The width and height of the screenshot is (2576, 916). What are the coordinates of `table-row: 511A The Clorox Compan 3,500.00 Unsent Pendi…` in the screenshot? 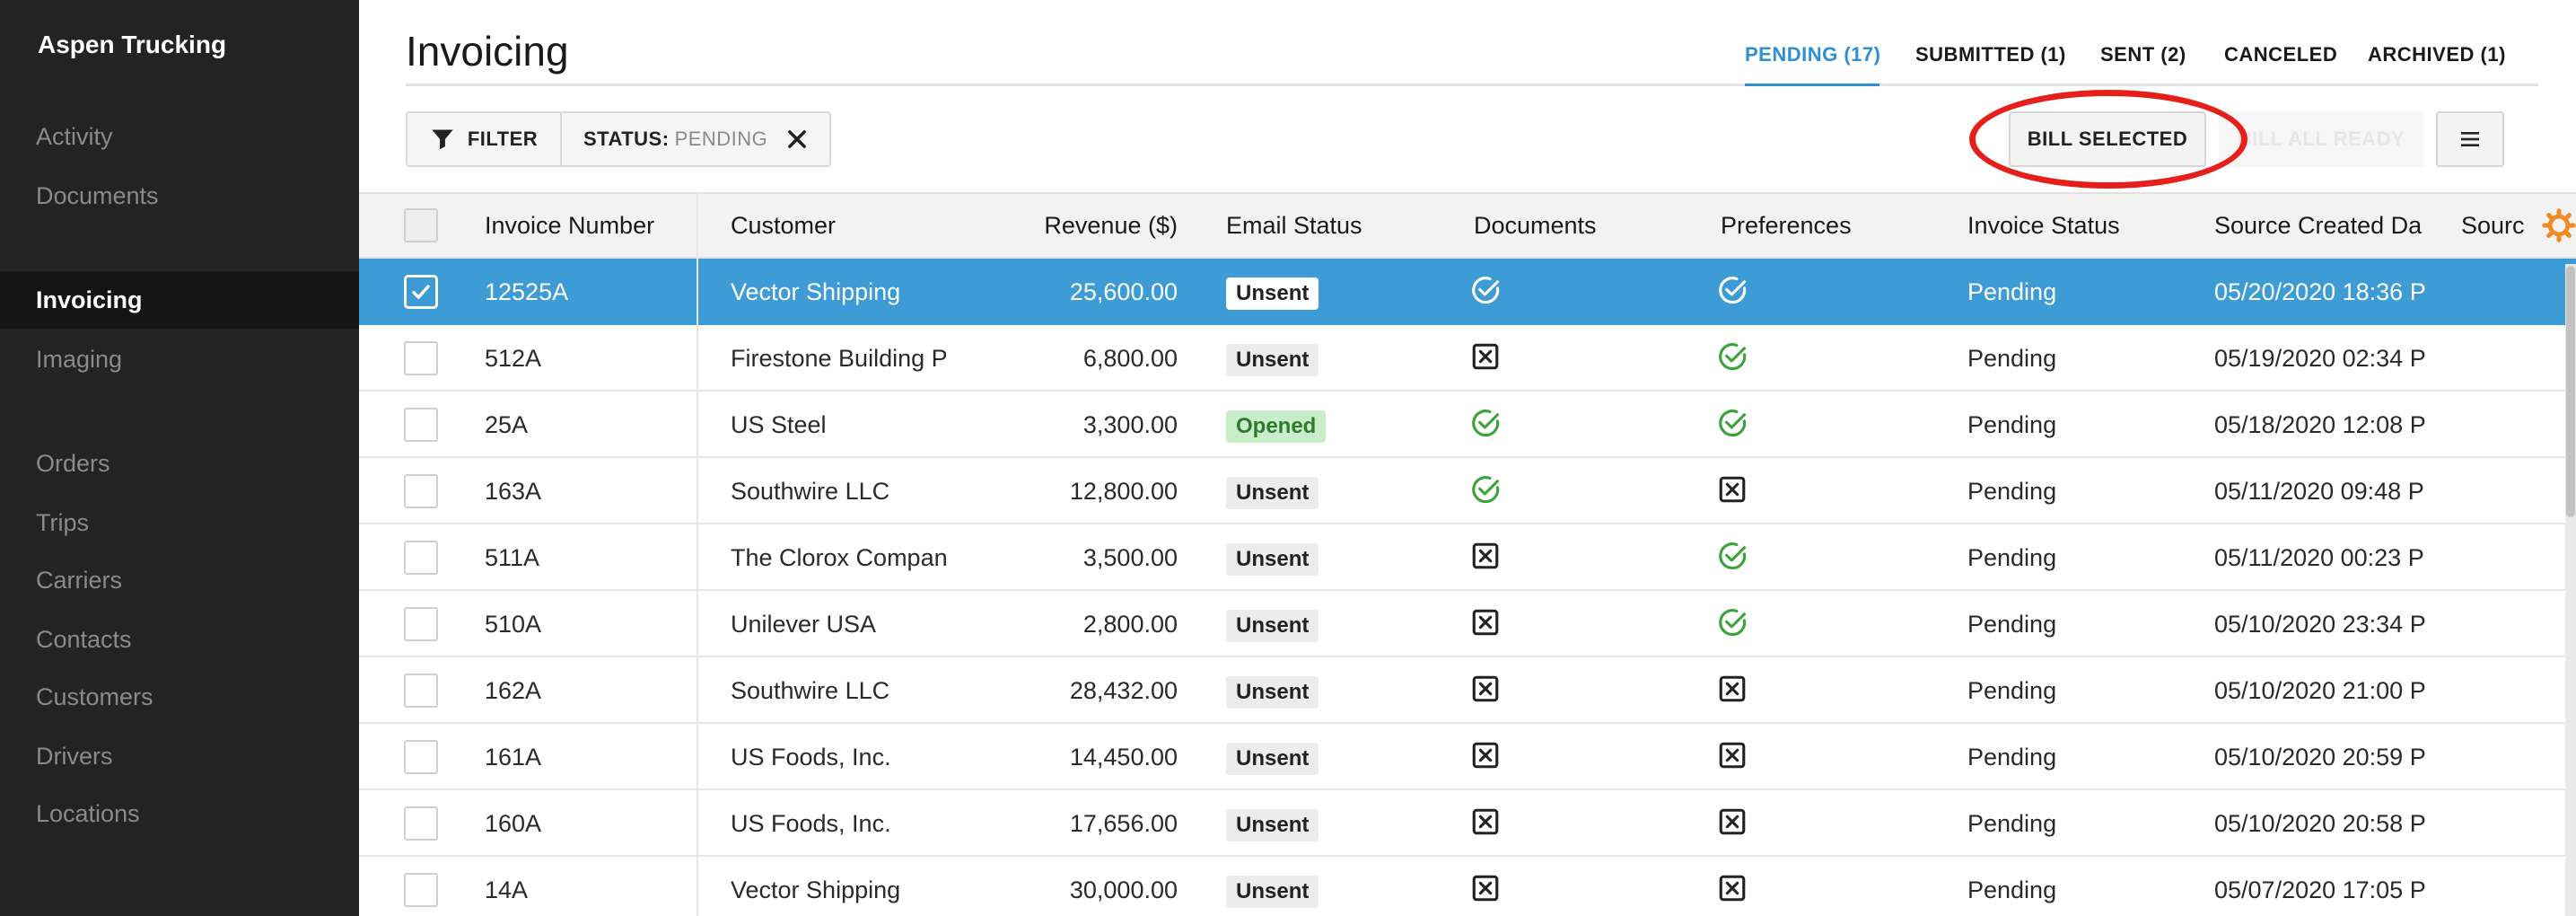 It's located at (1467, 558).